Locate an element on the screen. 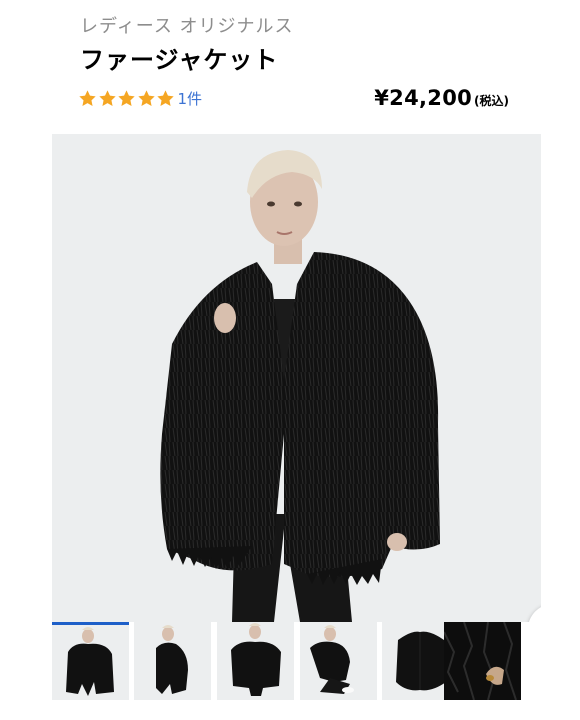  product-category: レディース オリジナルス is located at coordinates (187, 26).